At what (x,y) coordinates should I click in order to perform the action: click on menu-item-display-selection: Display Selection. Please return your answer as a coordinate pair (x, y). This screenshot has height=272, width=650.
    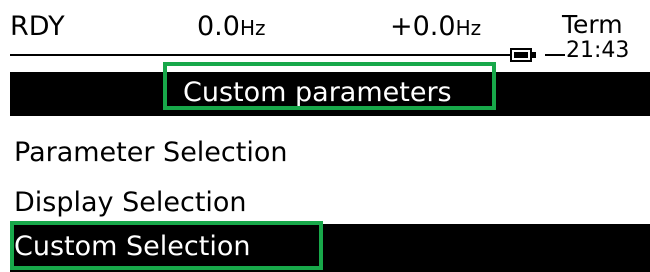
    Looking at the image, I should click on (130, 203).